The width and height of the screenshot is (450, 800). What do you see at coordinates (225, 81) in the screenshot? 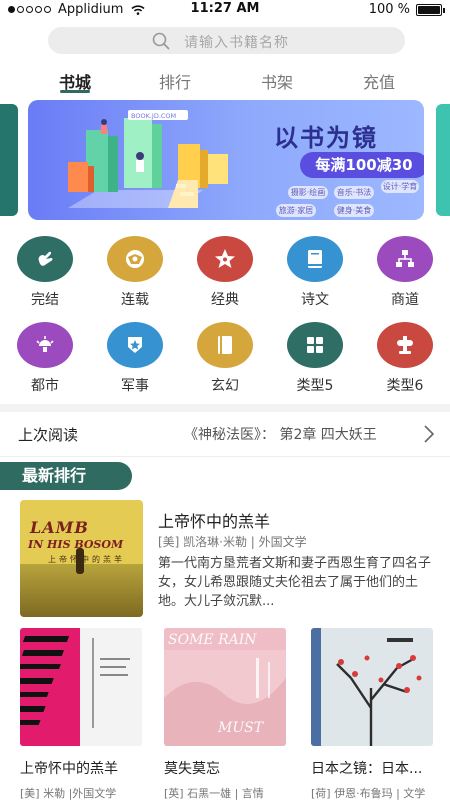
I see `top-tabs: 书城 排行 书架 充值` at bounding box center [225, 81].